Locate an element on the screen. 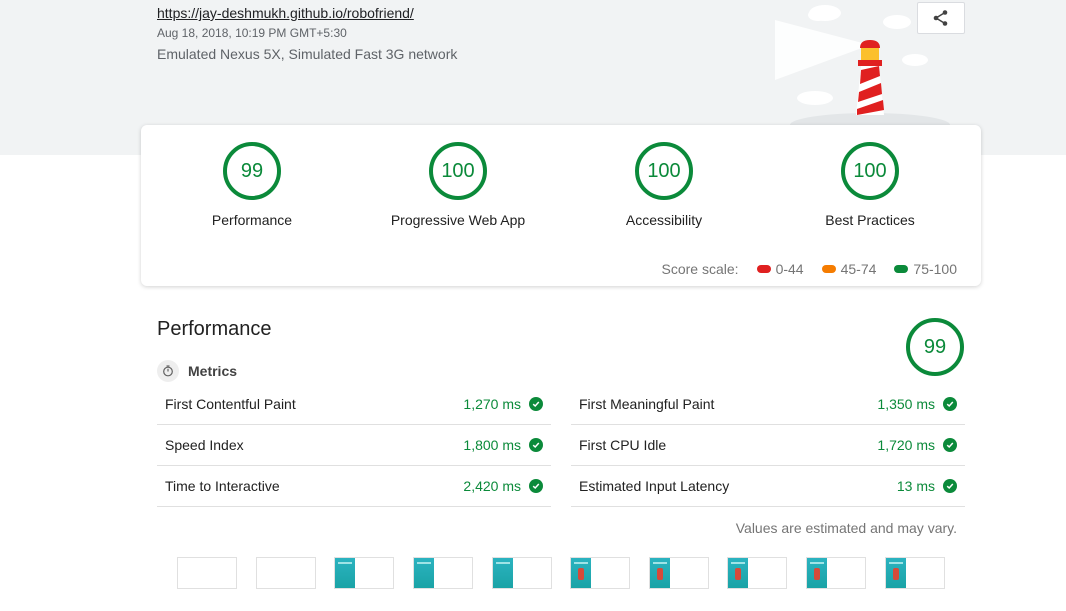 This screenshot has width=1066, height=611. metric-value-text: 1,720 ms is located at coordinates (906, 445).